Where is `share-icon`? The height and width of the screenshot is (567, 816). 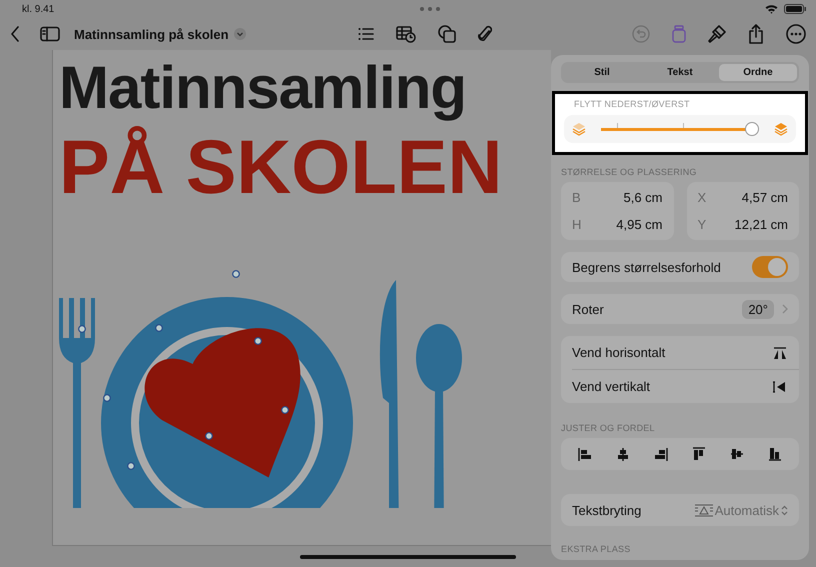
share-icon is located at coordinates (756, 34).